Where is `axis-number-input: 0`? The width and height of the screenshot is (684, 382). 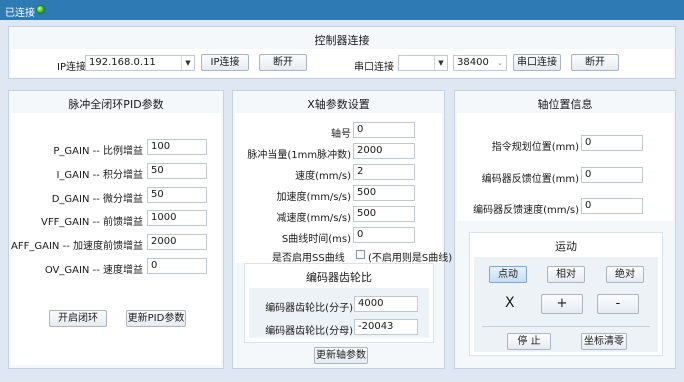
axis-number-input: 0 is located at coordinates (384, 130).